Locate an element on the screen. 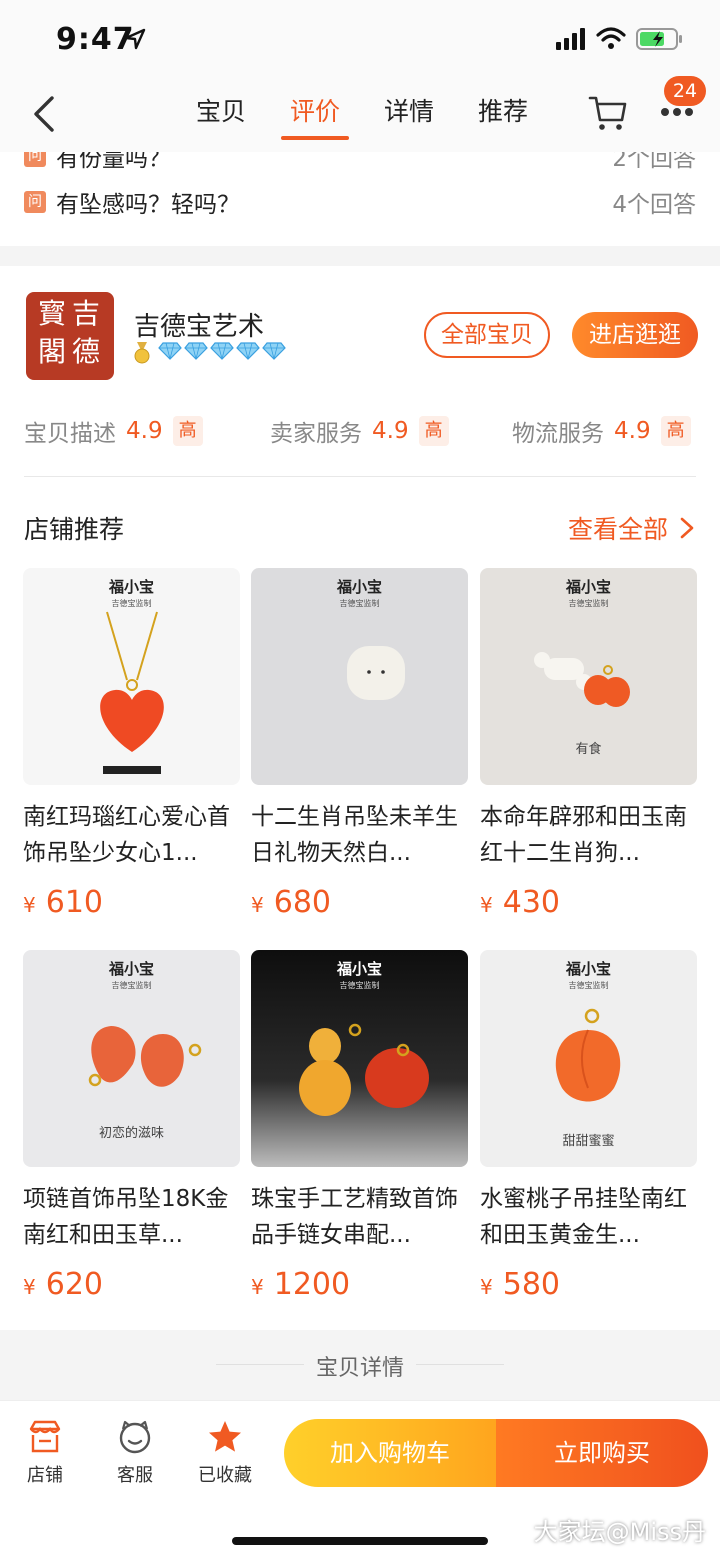  shop-name: 吉德宝艺术 is located at coordinates (199, 324).